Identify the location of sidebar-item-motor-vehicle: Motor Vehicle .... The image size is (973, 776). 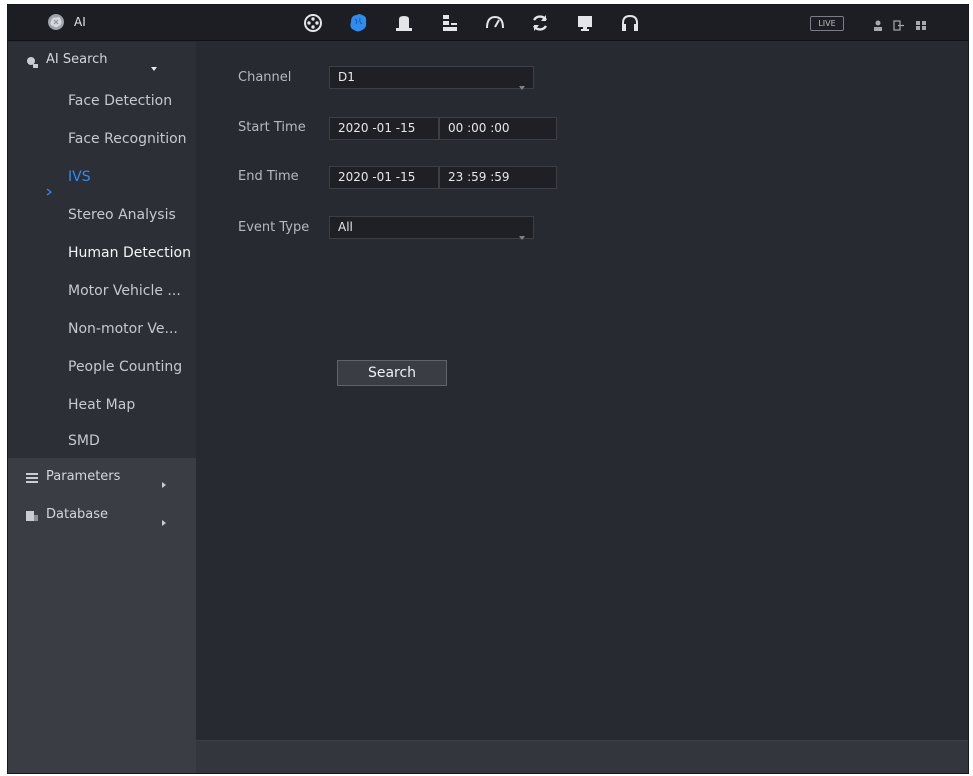
(102, 291).